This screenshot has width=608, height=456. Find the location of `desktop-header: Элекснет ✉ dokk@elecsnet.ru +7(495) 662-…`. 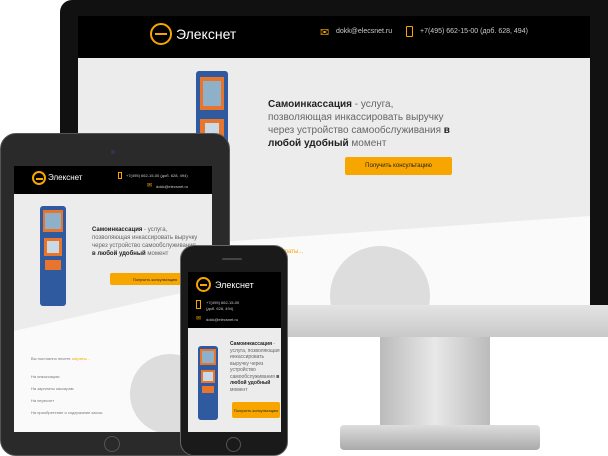

desktop-header: Элекснет ✉ dokk@elecsnet.ru +7(495) 662-… is located at coordinates (334, 37).